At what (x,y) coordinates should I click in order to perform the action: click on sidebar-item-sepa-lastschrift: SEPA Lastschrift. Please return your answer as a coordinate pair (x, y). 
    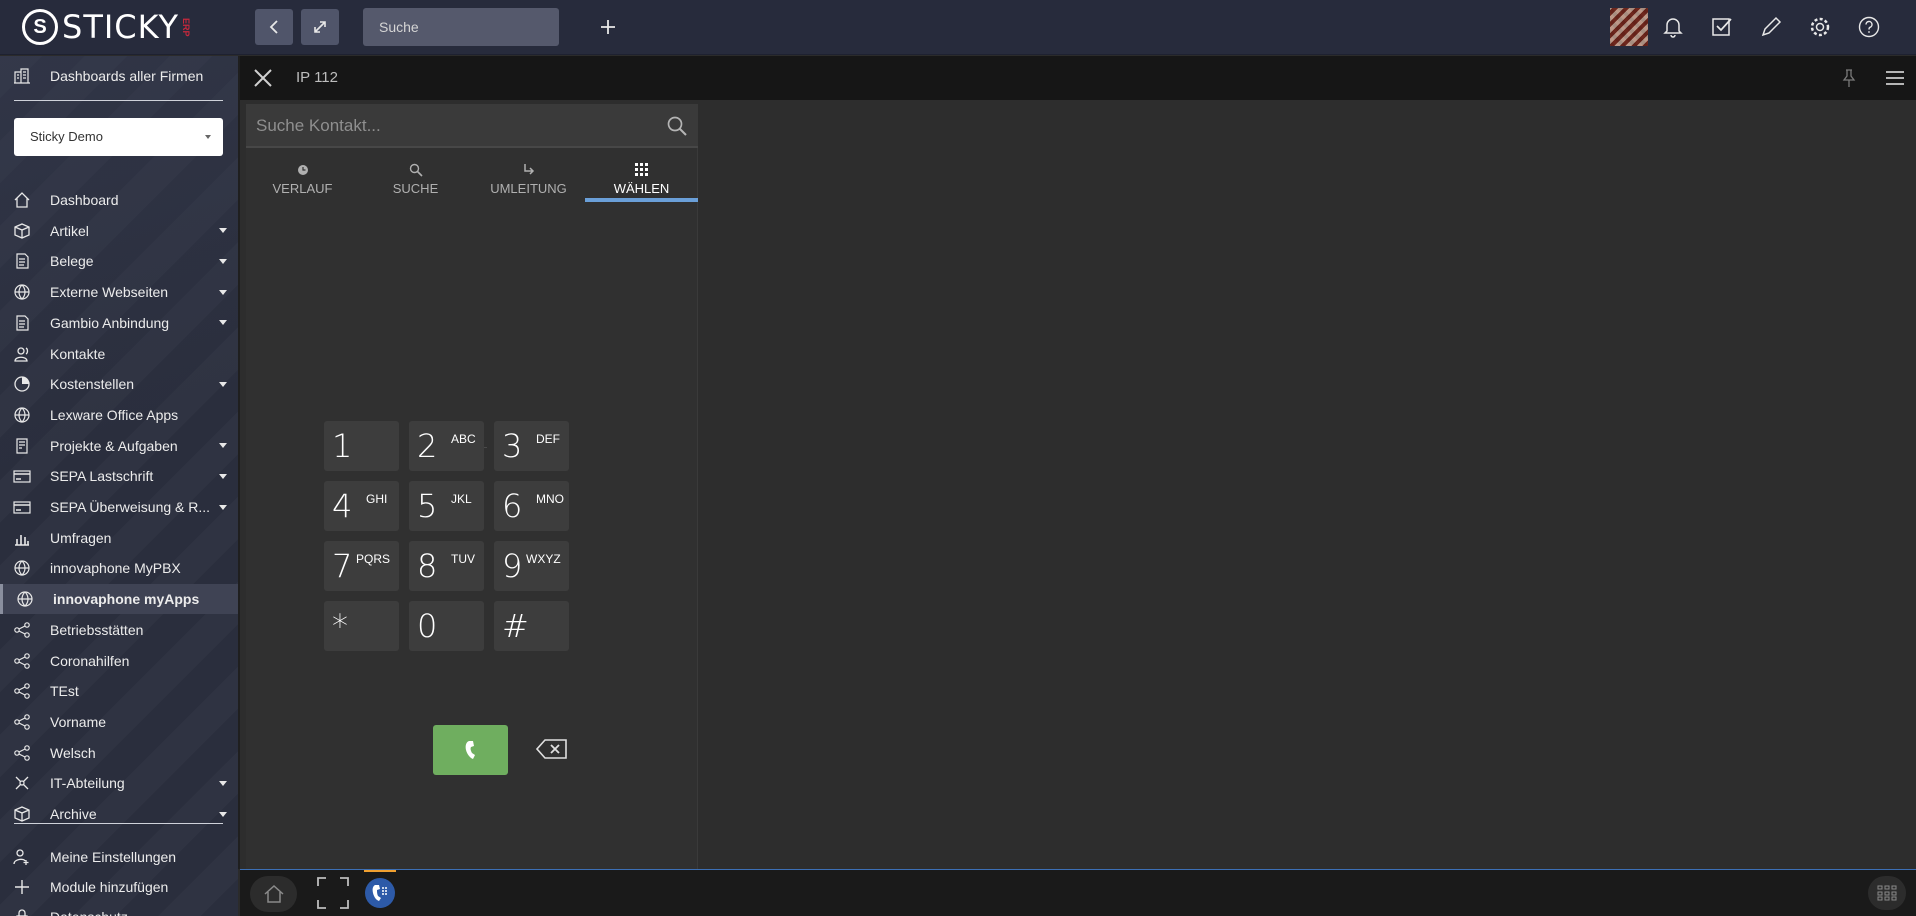
    Looking at the image, I should click on (119, 476).